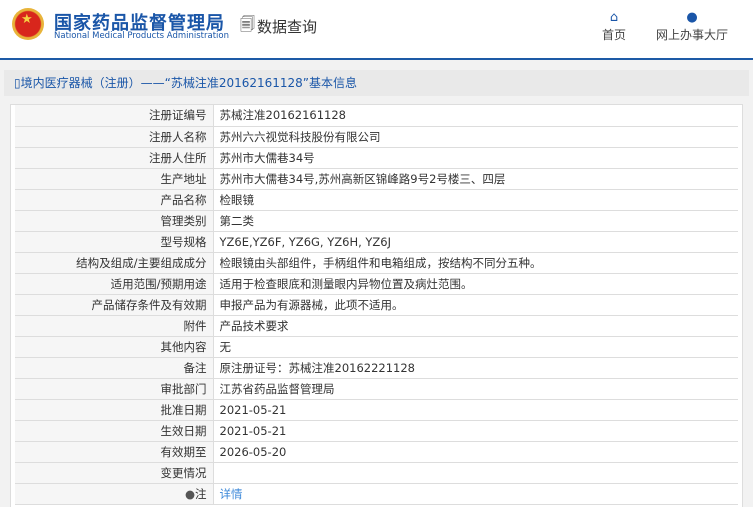 The height and width of the screenshot is (509, 753). What do you see at coordinates (17, 83) in the screenshot?
I see `document-icon: ▯` at bounding box center [17, 83].